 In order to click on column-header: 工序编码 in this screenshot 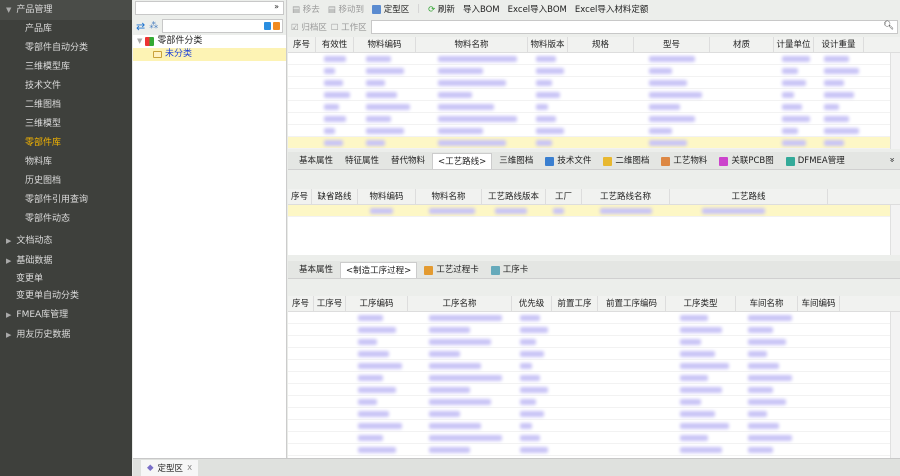, I will do `click(377, 303)`.